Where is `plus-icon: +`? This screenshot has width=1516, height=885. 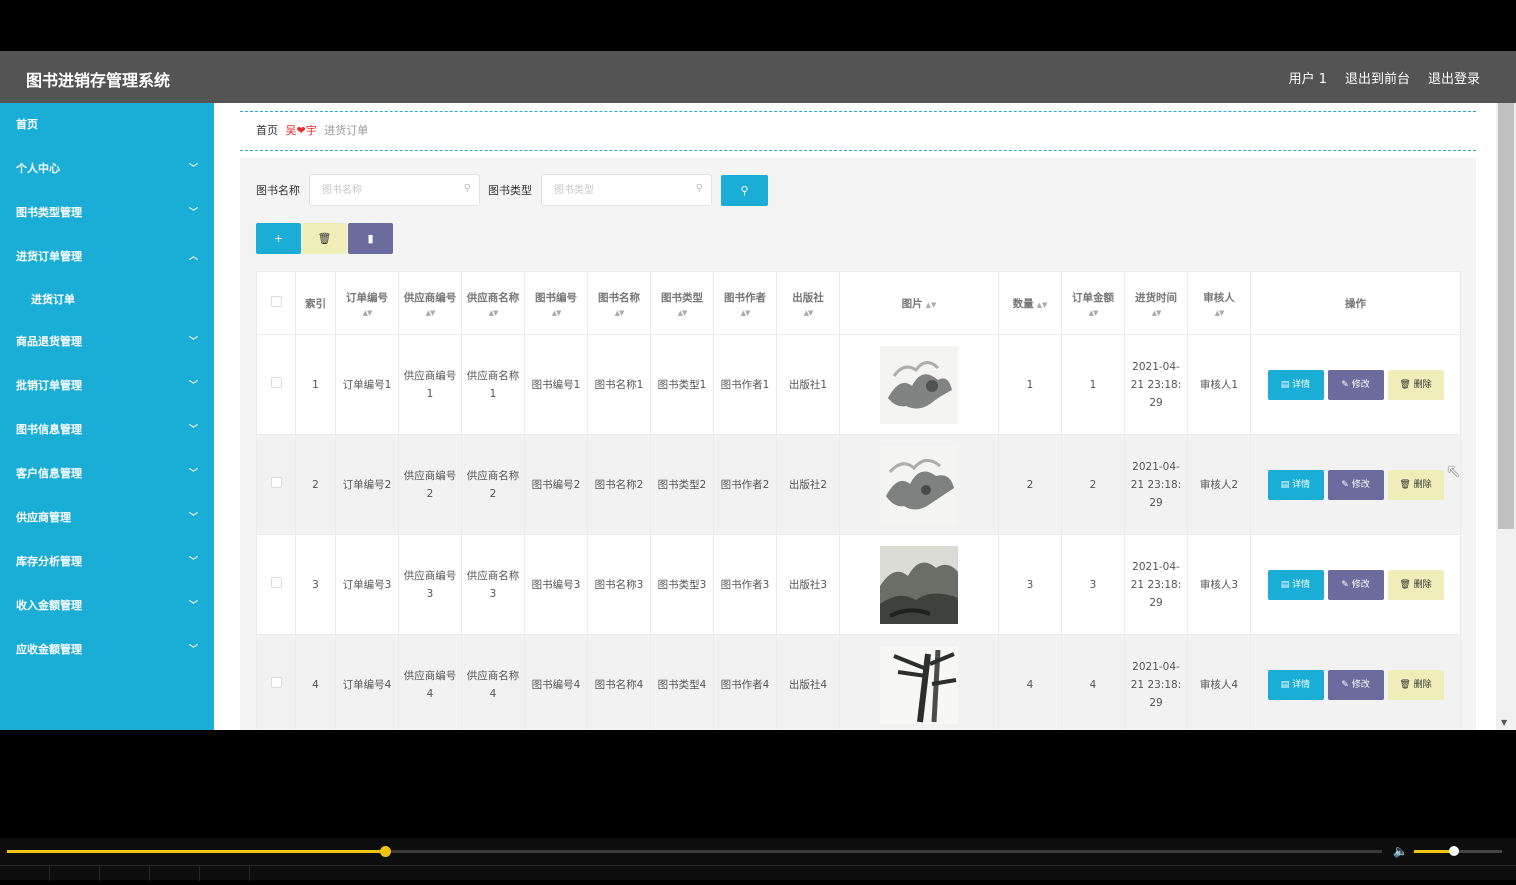
plus-icon: + is located at coordinates (278, 238).